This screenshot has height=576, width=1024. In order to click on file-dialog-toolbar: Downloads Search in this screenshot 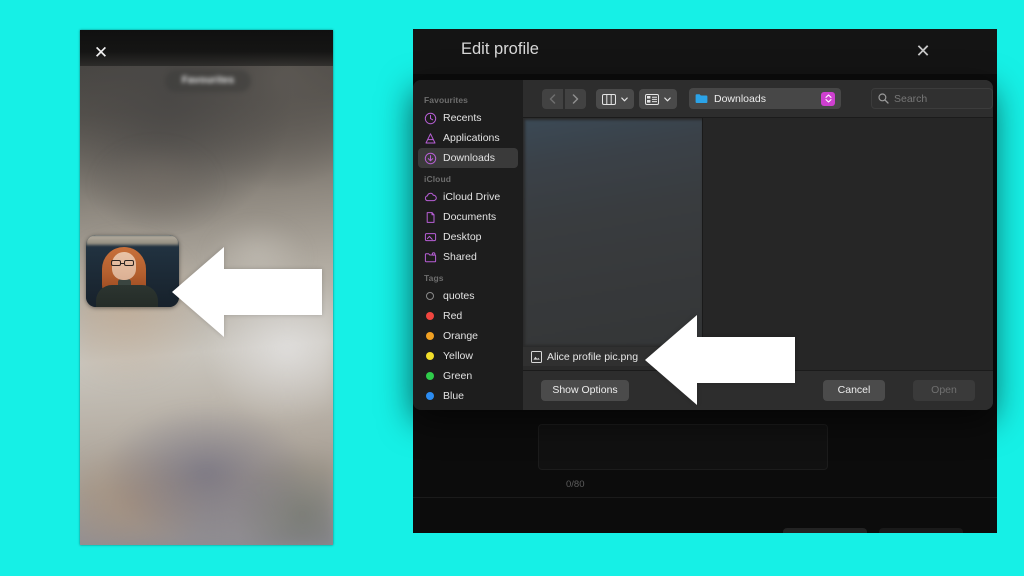, I will do `click(758, 99)`.